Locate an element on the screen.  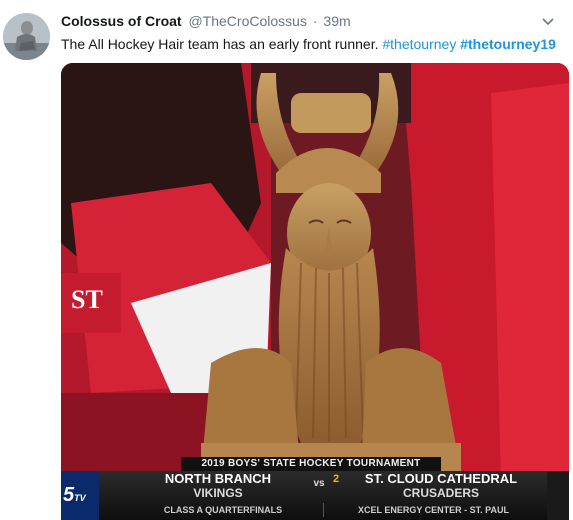
tournament-round: CLASS A QUARTERFINALS is located at coordinates (223, 510).